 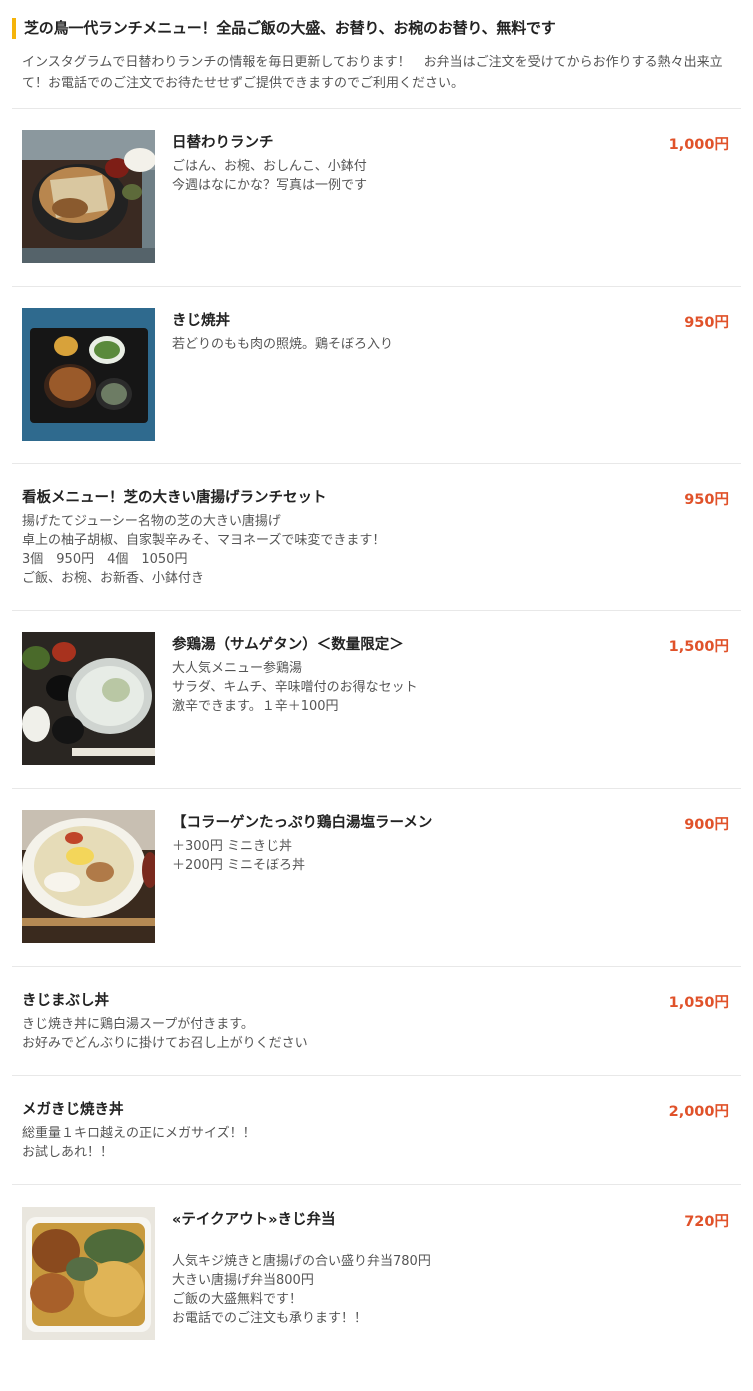 I want to click on item-name: きじまぶし丼, so click(x=65, y=1001).